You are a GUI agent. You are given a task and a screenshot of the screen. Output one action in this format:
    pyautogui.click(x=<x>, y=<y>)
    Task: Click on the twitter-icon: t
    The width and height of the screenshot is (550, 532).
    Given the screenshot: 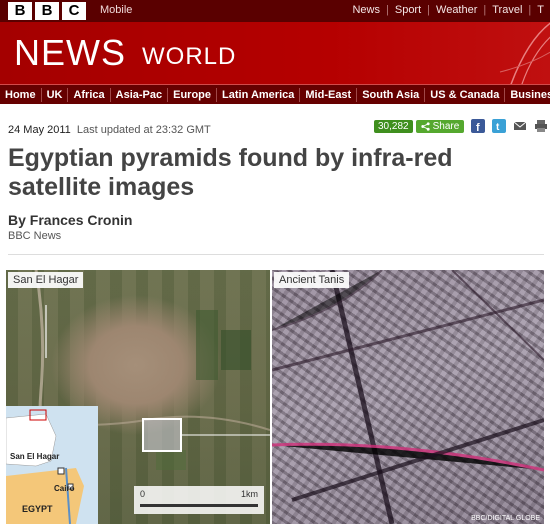 What is the action you would take?
    pyautogui.click(x=499, y=126)
    